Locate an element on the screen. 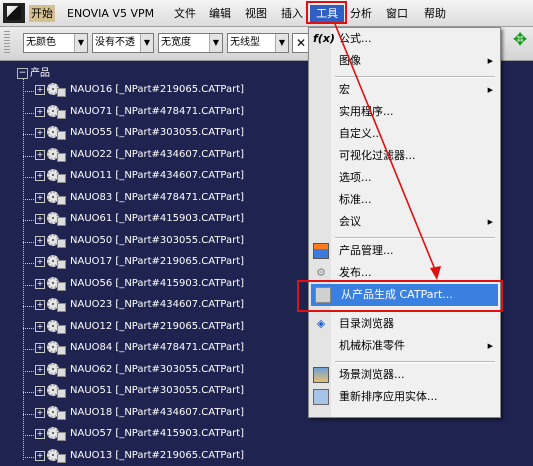  tree-part-label: NAUO11 [_NPart#434607.CATPart] is located at coordinates (157, 175).